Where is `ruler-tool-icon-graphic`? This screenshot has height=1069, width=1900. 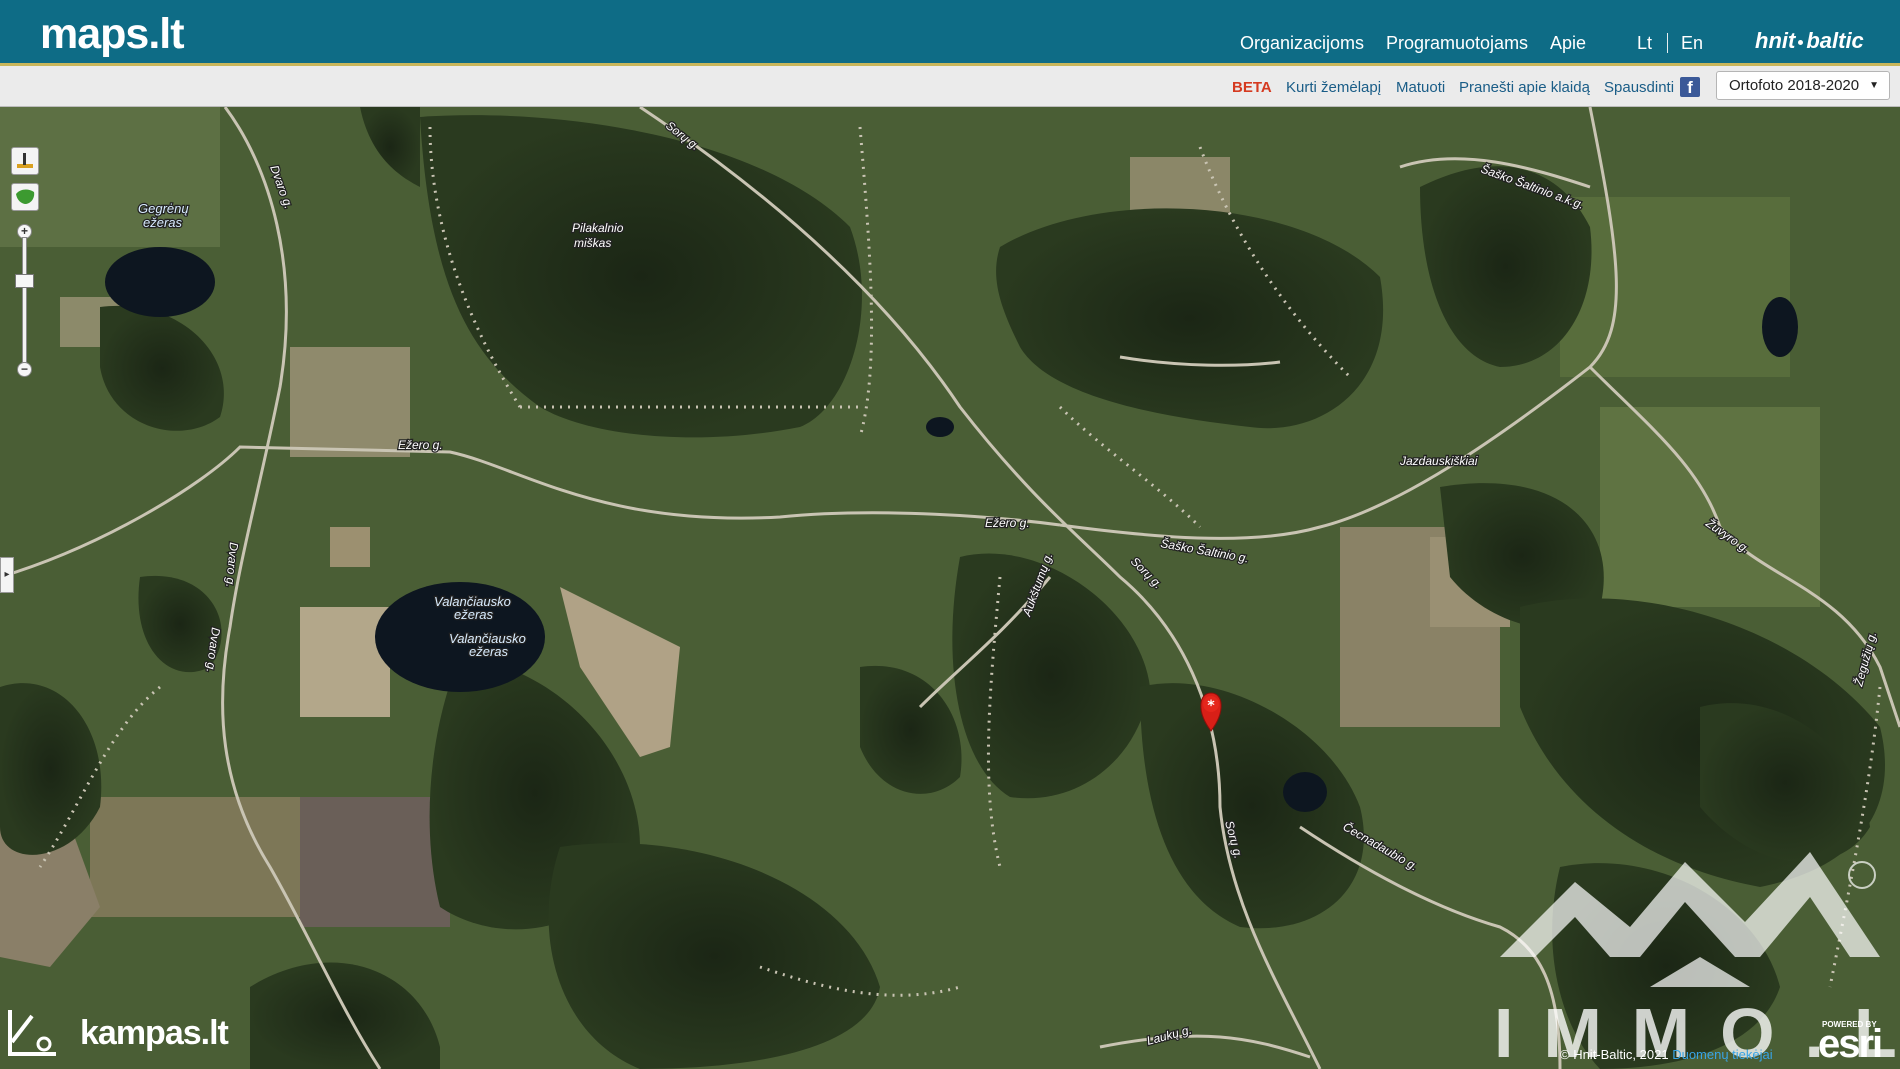
ruler-tool-icon-graphic is located at coordinates (25, 160).